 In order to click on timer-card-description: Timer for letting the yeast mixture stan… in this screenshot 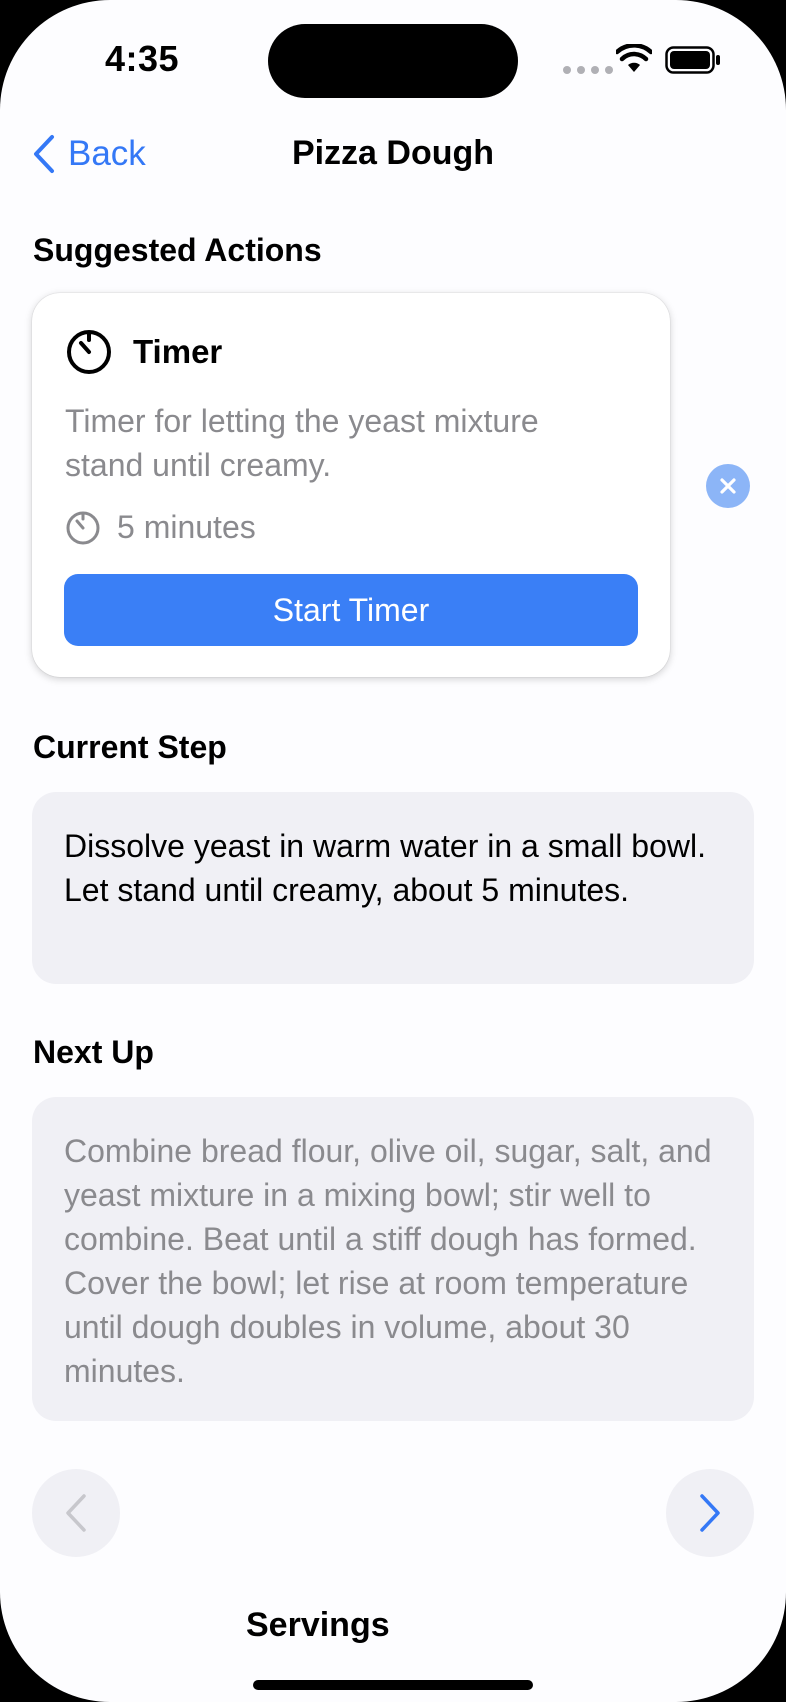, I will do `click(302, 443)`.